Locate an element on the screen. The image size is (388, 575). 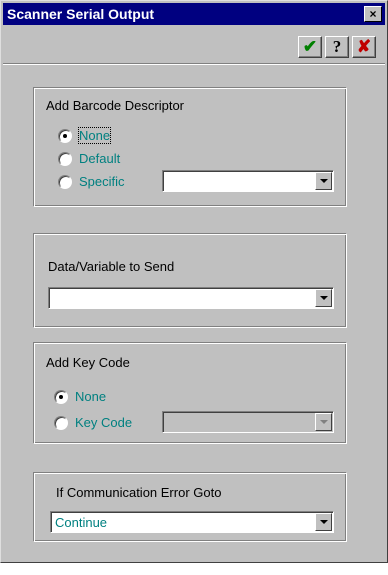
radio-descriptor-none is located at coordinates (65, 136).